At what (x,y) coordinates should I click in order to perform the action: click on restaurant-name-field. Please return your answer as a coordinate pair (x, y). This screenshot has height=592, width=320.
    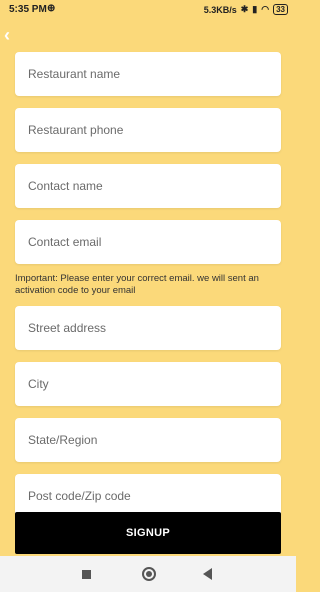
    Looking at the image, I should click on (148, 74).